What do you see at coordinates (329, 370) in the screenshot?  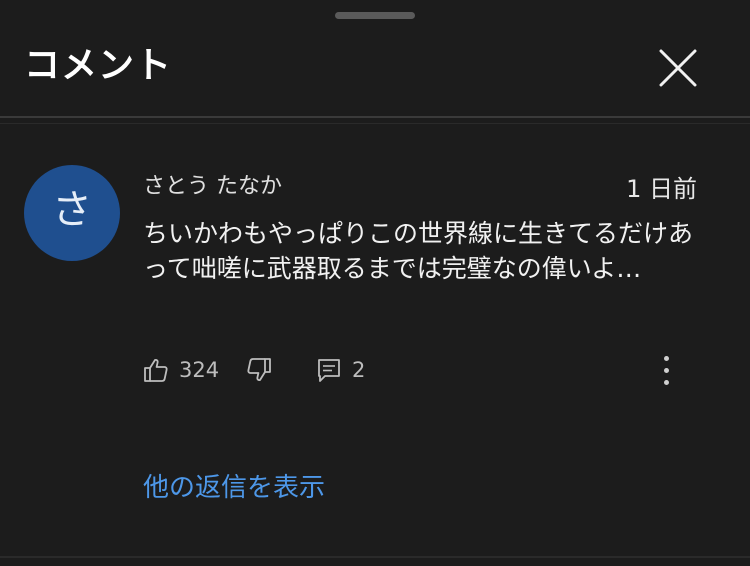 I see `comment-icon` at bounding box center [329, 370].